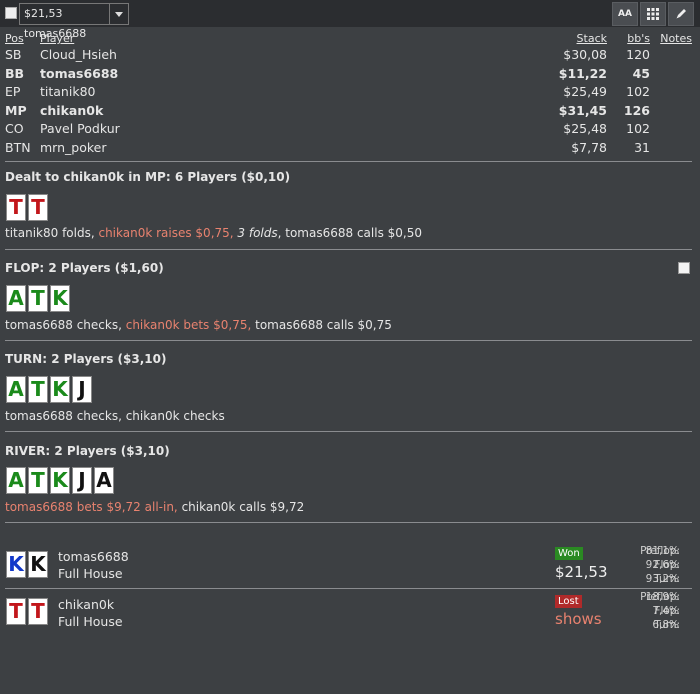 This screenshot has height=694, width=700. I want to click on action-text: chikan0k calls $9,72, so click(243, 507).